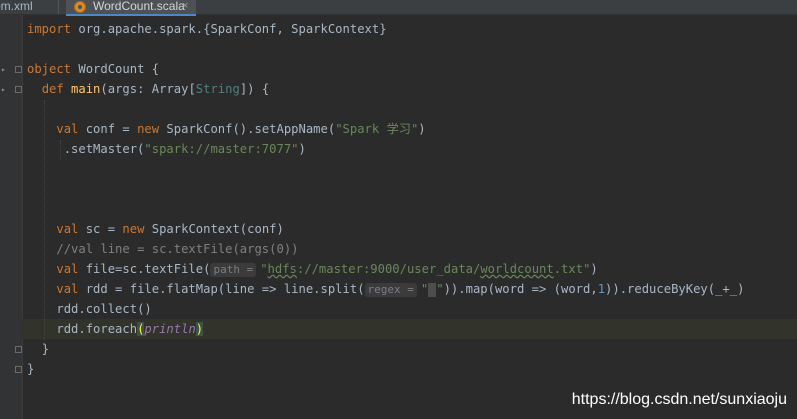 The image size is (797, 419). Describe the element at coordinates (177, 249) in the screenshot. I see `comment: //val line = sc.textFile(args(0))` at that location.